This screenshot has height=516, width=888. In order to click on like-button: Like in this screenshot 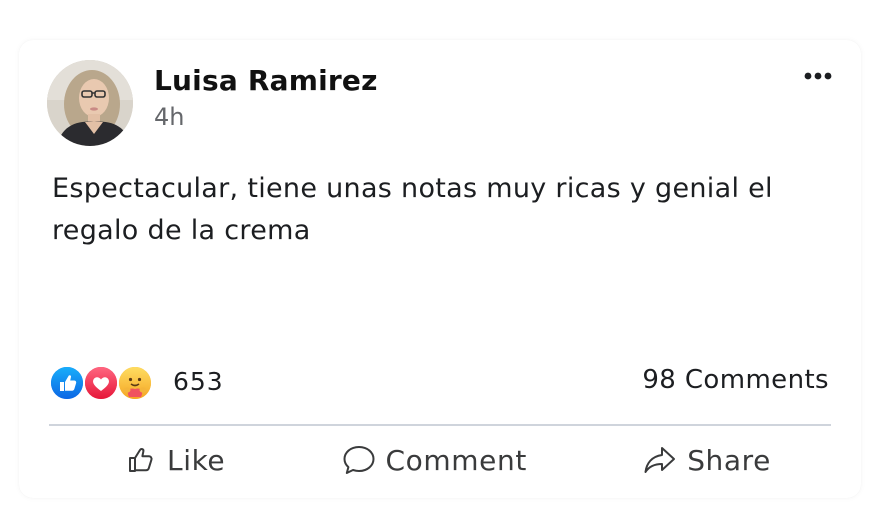, I will do `click(176, 460)`.